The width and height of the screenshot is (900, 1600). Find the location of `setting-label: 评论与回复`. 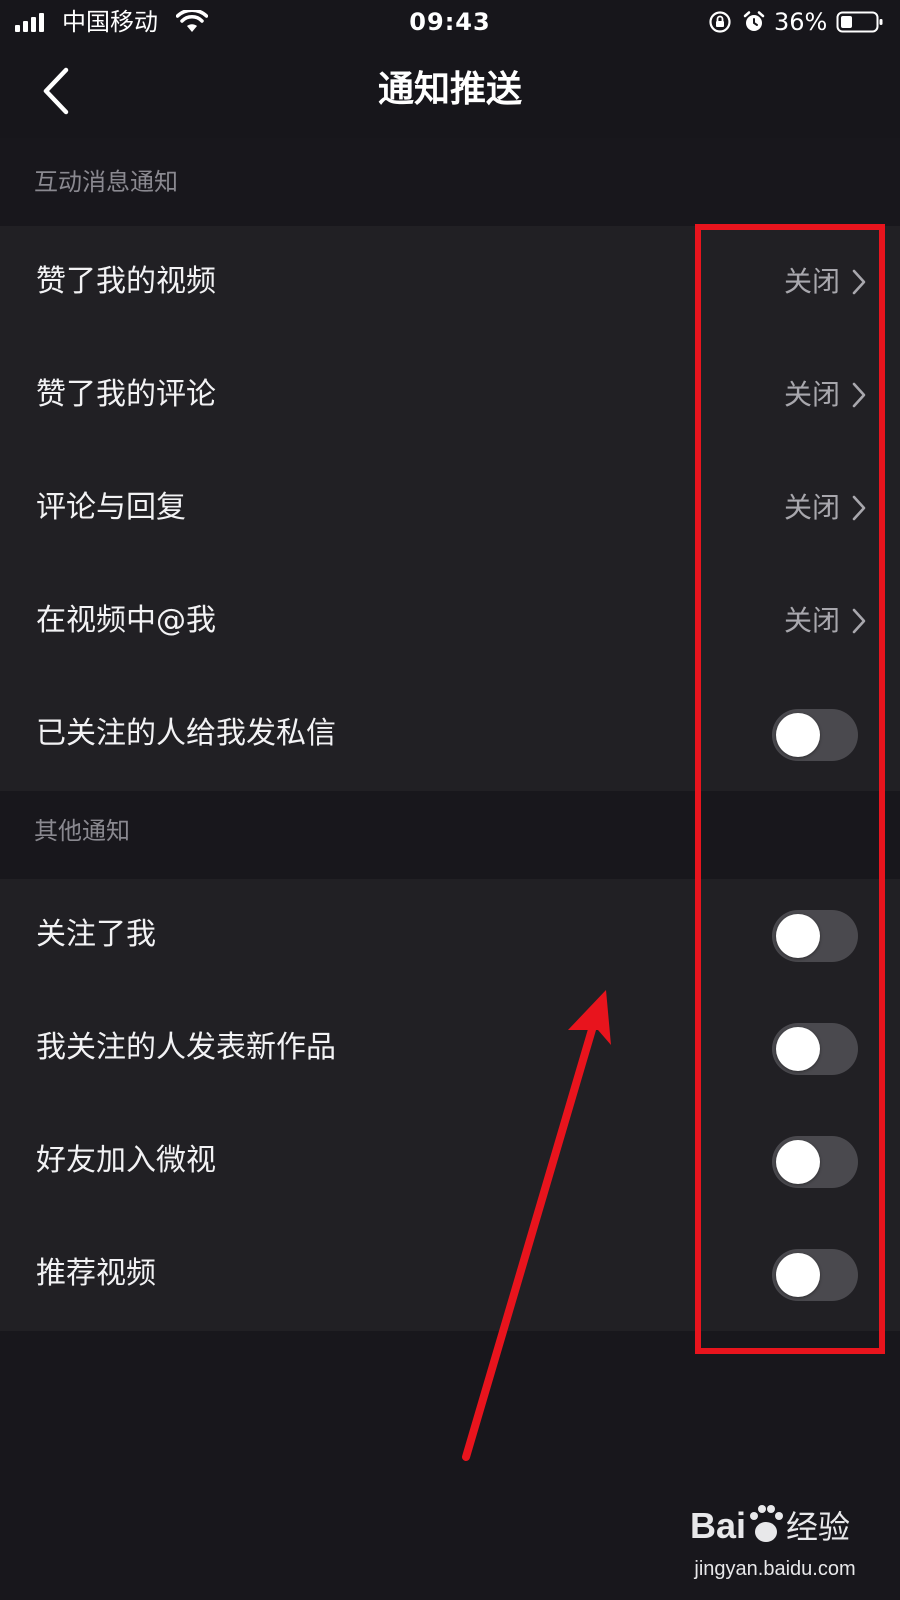

setting-label: 评论与回复 is located at coordinates (111, 507).